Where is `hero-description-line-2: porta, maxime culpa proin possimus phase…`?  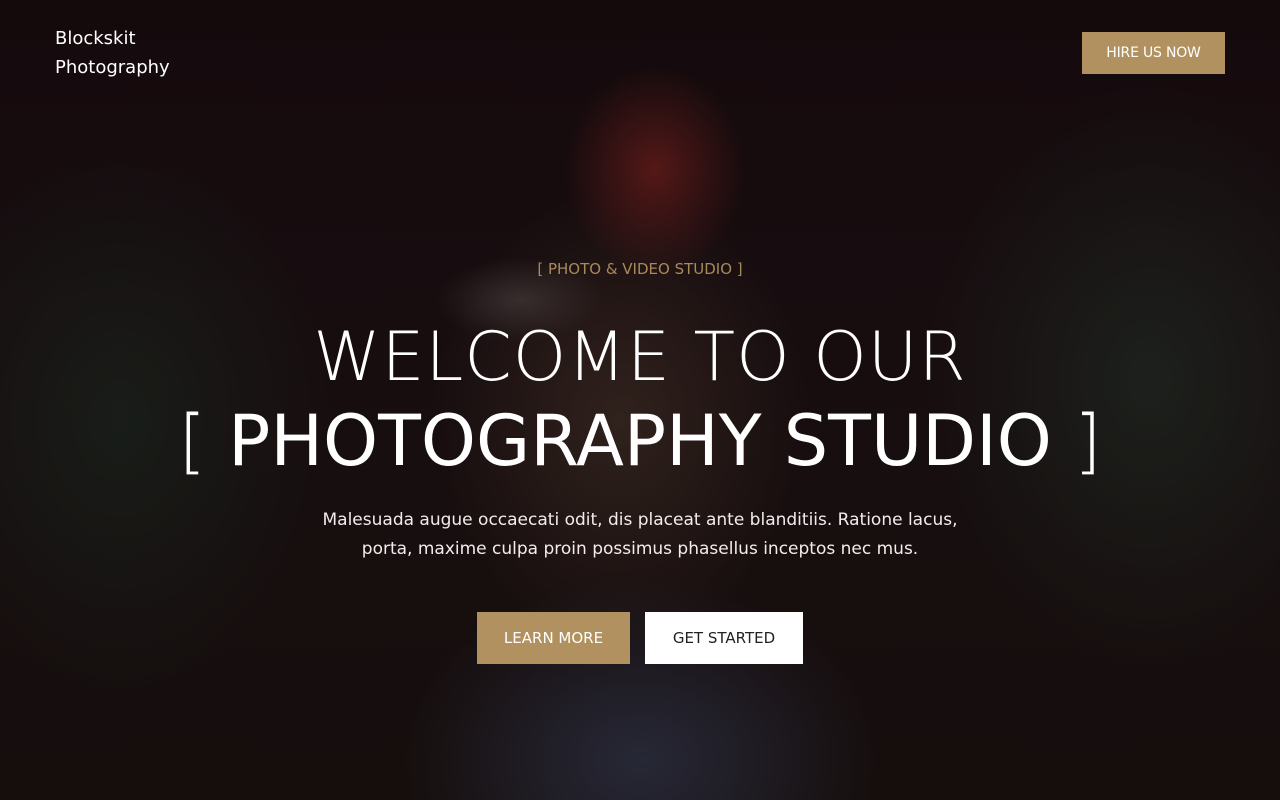
hero-description-line-2: porta, maxime culpa proin possimus phase… is located at coordinates (640, 549).